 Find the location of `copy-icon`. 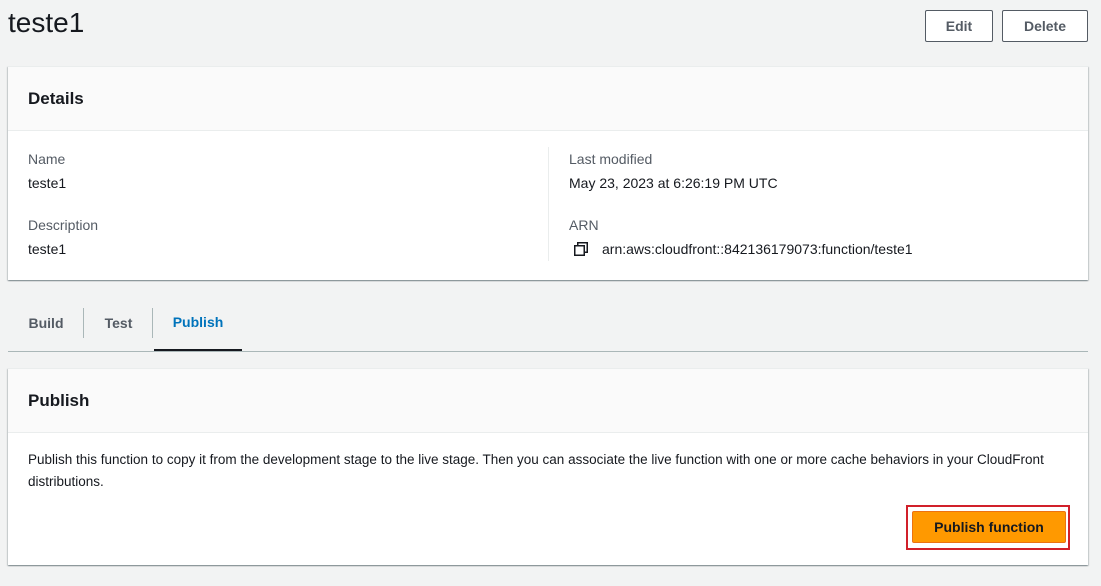

copy-icon is located at coordinates (581, 249).